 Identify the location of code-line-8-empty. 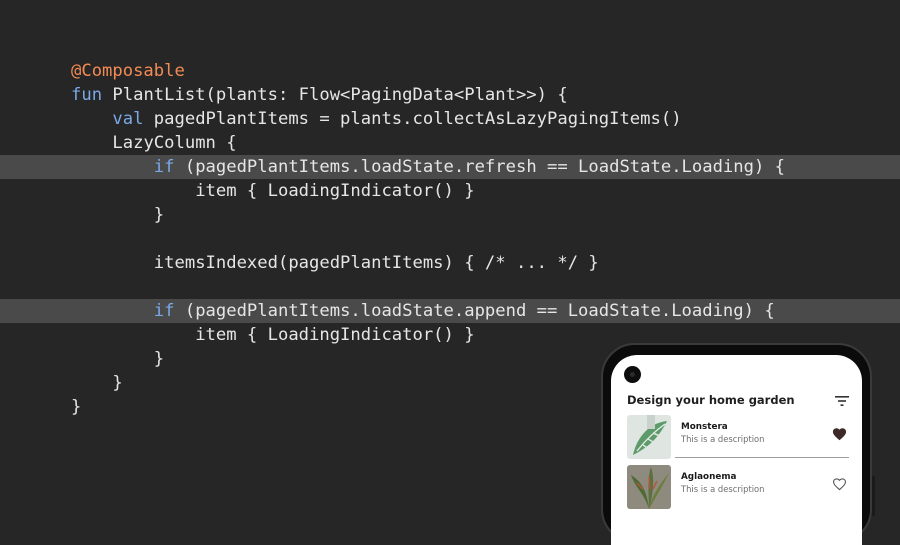
(450, 239).